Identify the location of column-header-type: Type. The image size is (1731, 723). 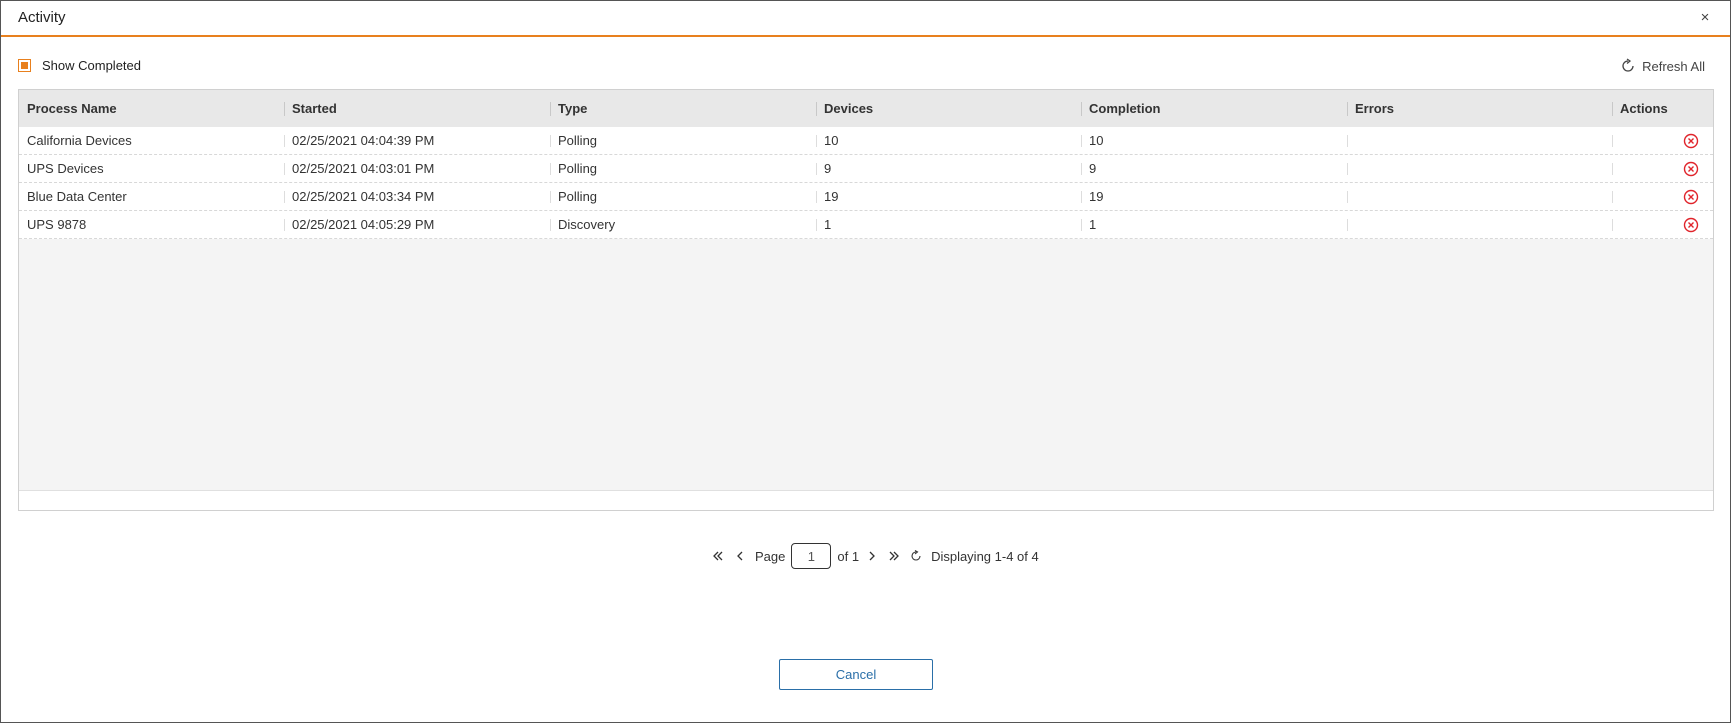
(683, 108).